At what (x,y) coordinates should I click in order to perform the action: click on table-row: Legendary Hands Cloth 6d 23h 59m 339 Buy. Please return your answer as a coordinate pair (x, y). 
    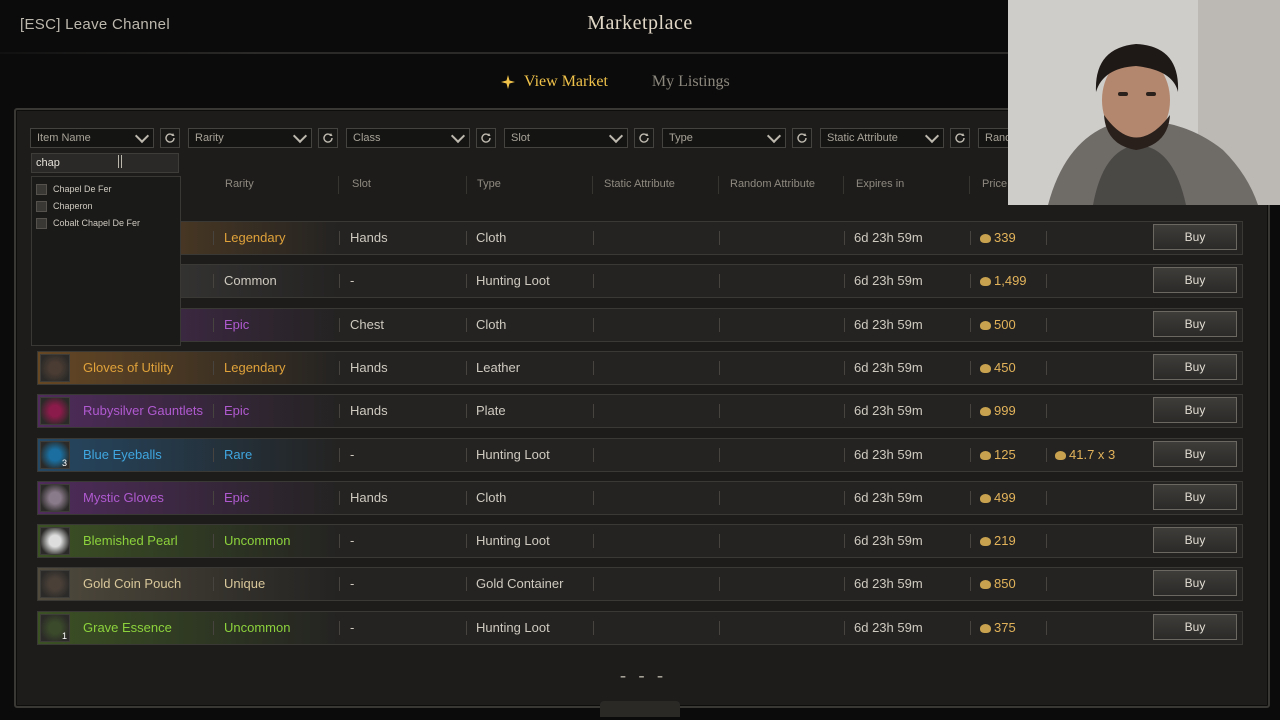
    Looking at the image, I should click on (640, 238).